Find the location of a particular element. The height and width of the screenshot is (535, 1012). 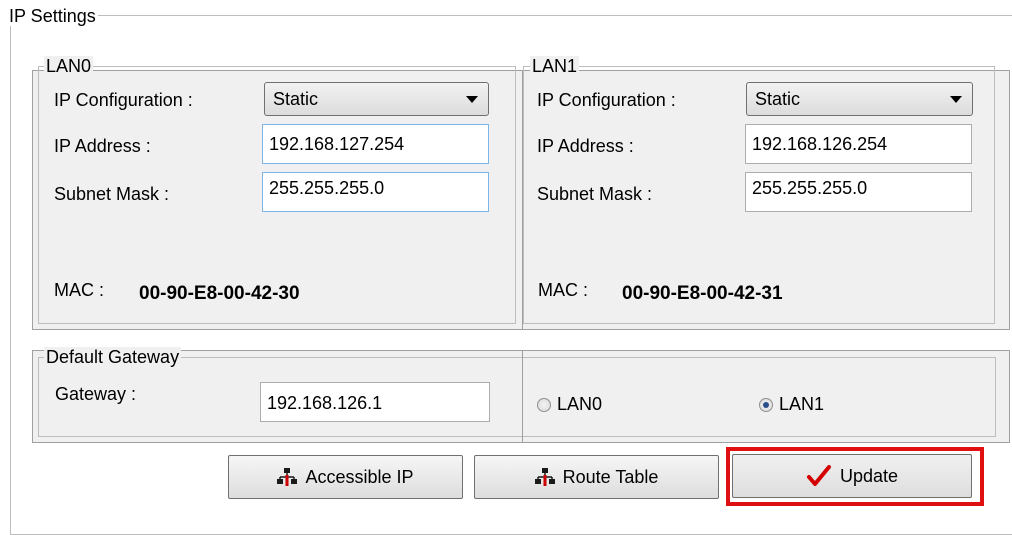

lan1-mac-label: MAC : is located at coordinates (563, 290).